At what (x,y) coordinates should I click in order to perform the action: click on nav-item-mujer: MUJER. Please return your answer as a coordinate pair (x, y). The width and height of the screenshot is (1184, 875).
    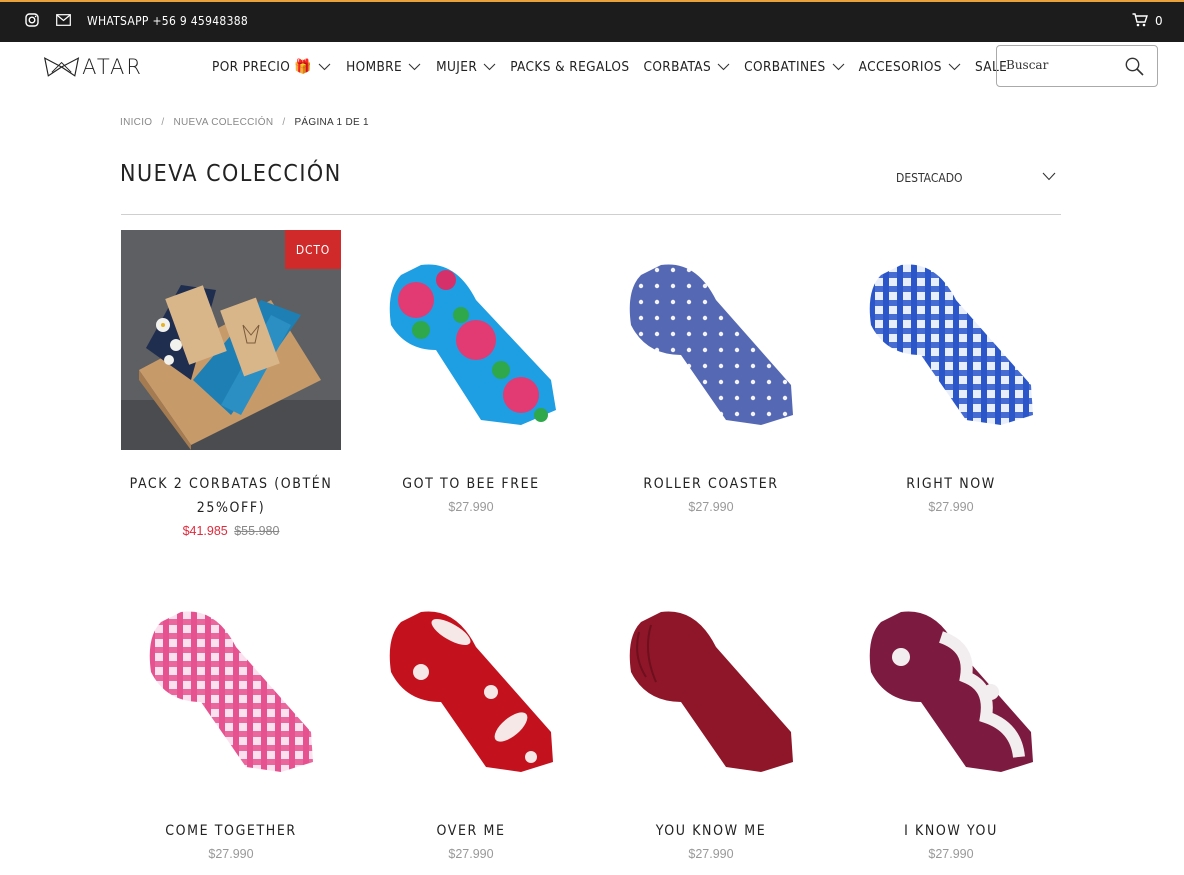
    Looking at the image, I should click on (466, 67).